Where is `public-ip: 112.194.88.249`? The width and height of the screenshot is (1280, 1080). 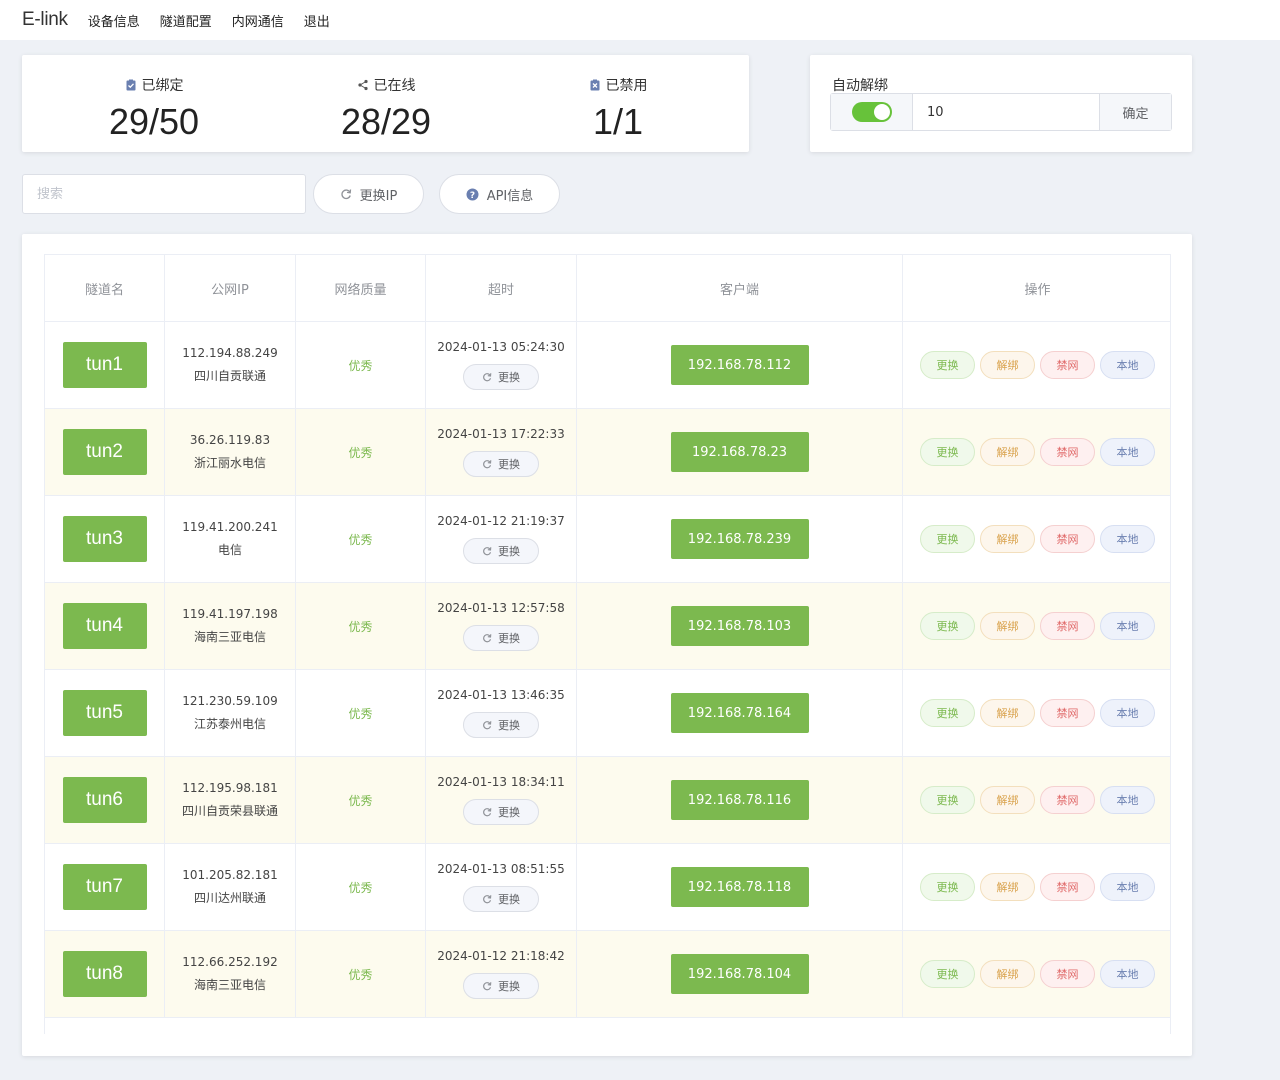 public-ip: 112.194.88.249 is located at coordinates (230, 353).